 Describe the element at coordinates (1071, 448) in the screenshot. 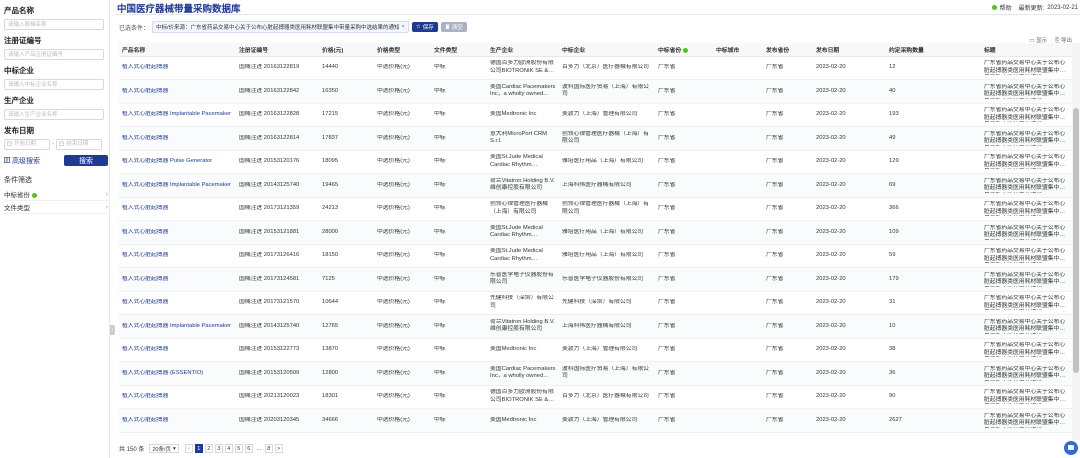

I see `chat-icon` at that location.